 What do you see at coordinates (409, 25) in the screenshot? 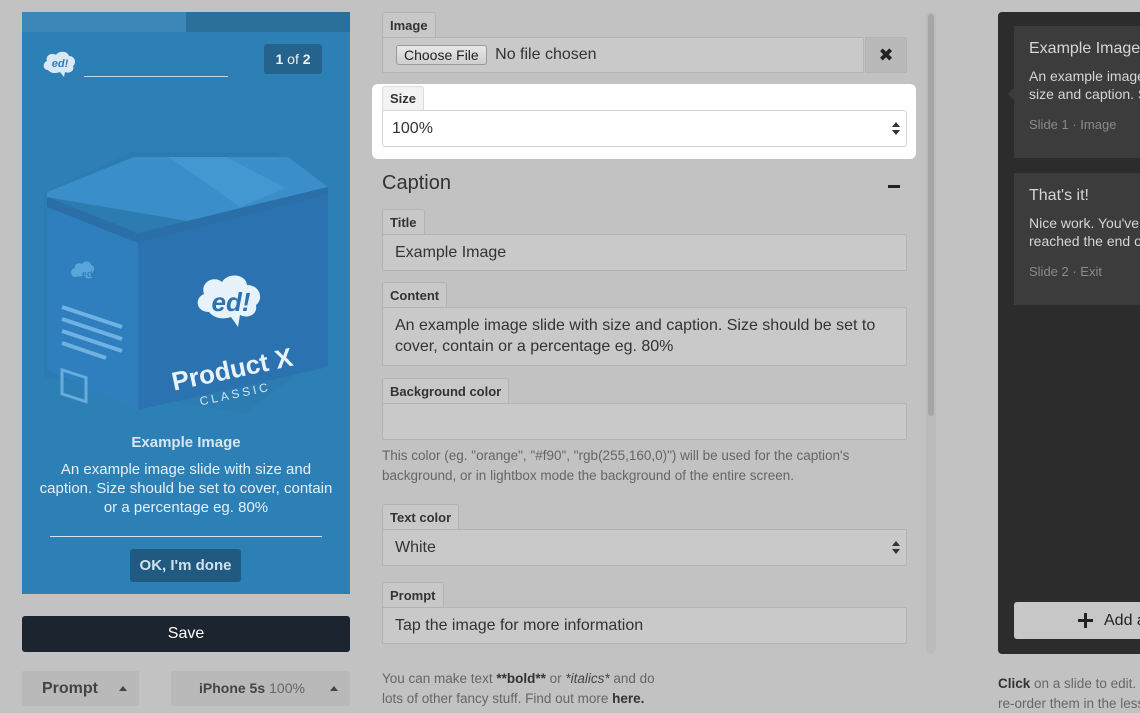
I see `image-label: Image` at bounding box center [409, 25].